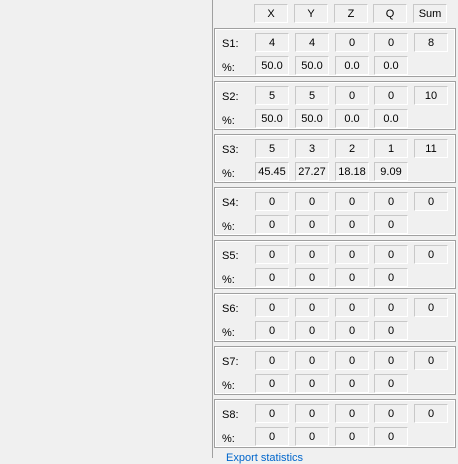 The image size is (458, 464). I want to click on column-header-row: X Y Z Q Sum, so click(335, 14).